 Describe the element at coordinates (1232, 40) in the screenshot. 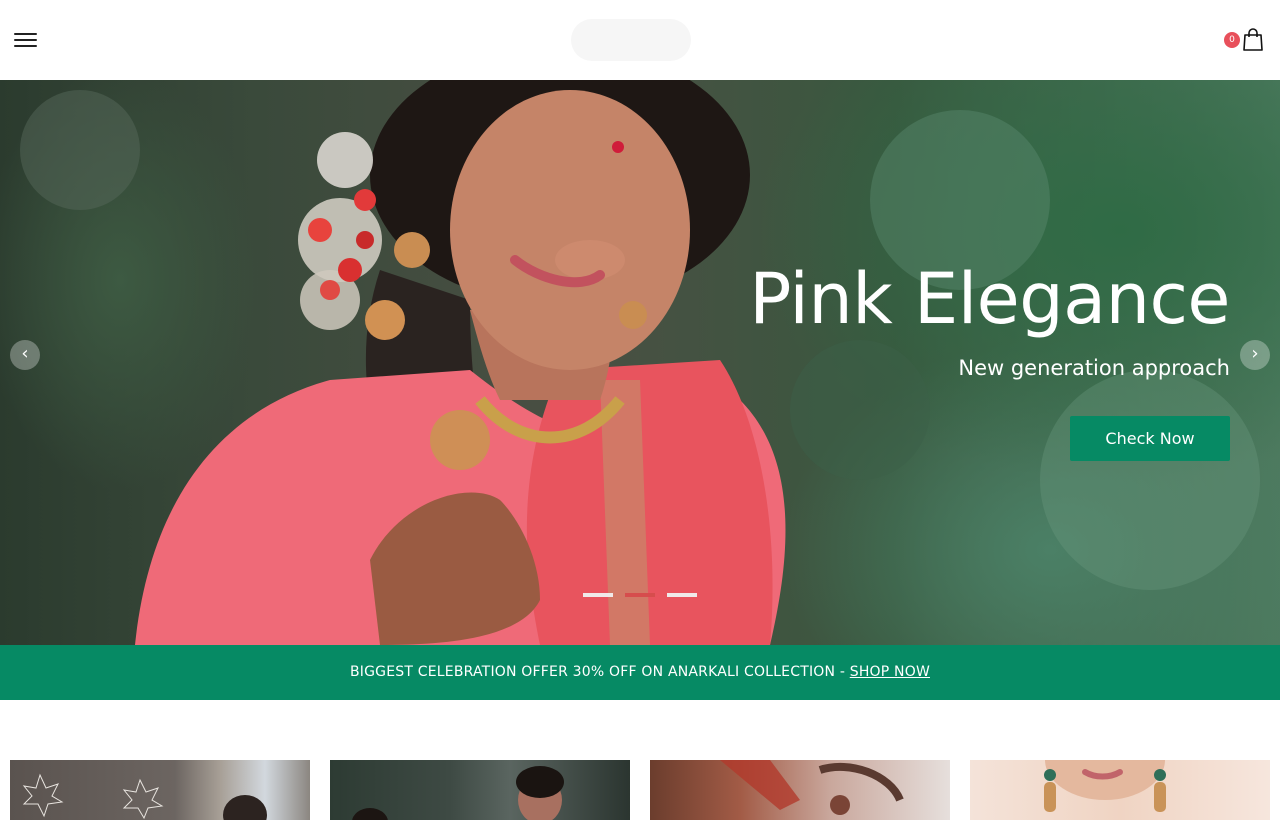

I see `cart-count-badge: 0` at that location.